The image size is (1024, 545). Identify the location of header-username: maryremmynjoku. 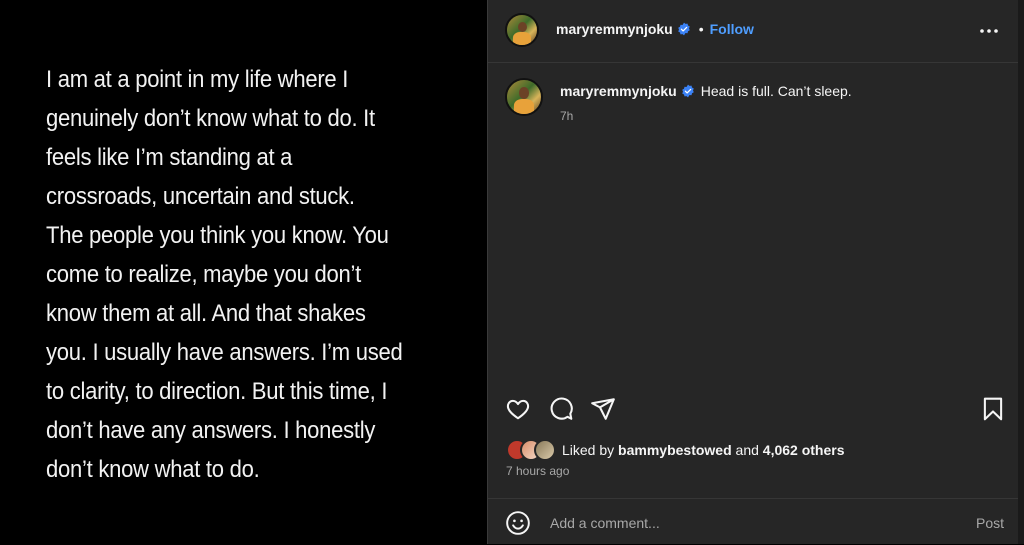
(614, 29).